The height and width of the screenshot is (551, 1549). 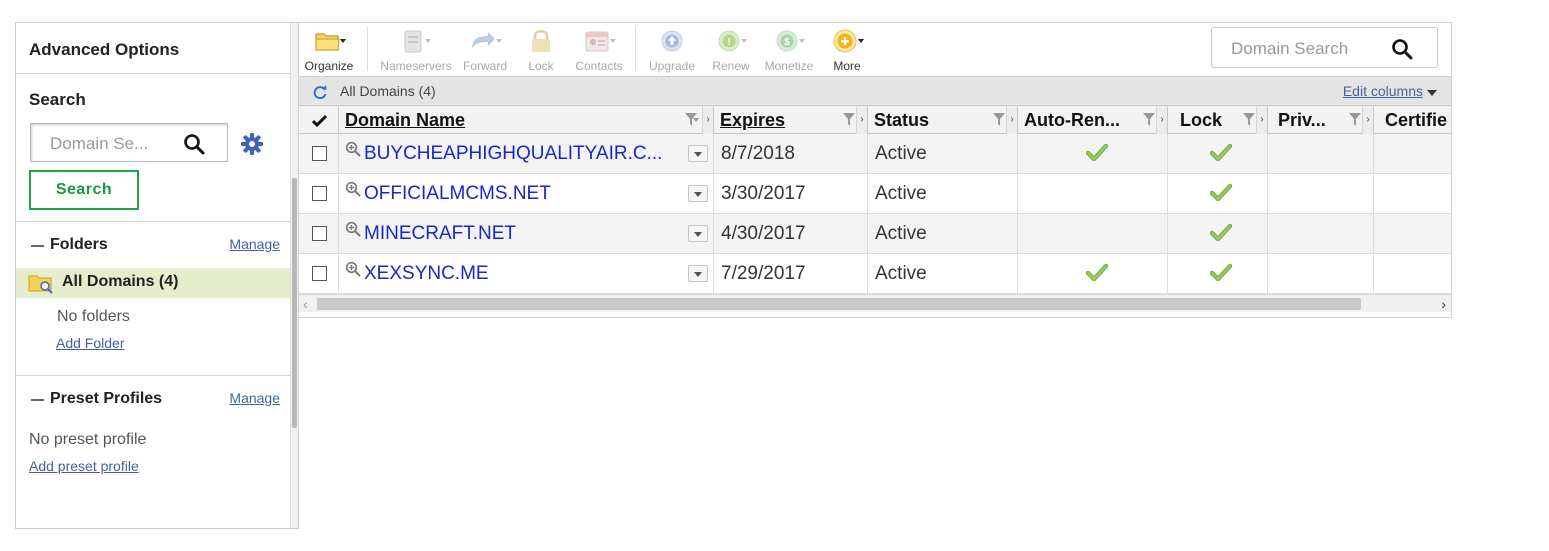 What do you see at coordinates (84, 466) in the screenshot?
I see `add-preset-link: Add preset profile` at bounding box center [84, 466].